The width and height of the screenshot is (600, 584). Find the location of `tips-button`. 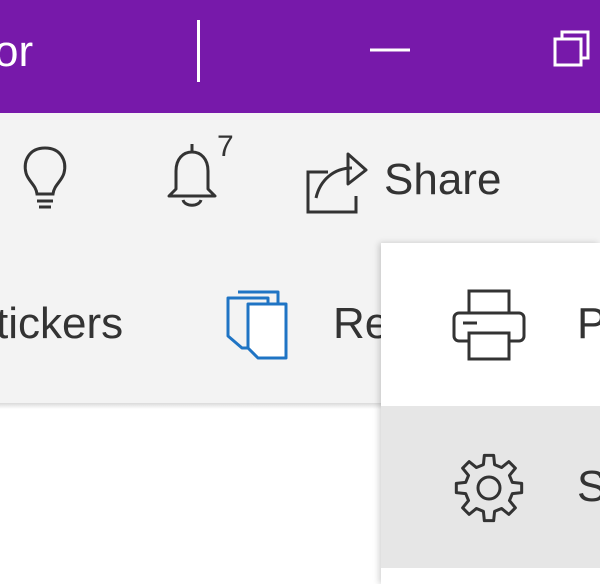

tips-button is located at coordinates (45, 180).